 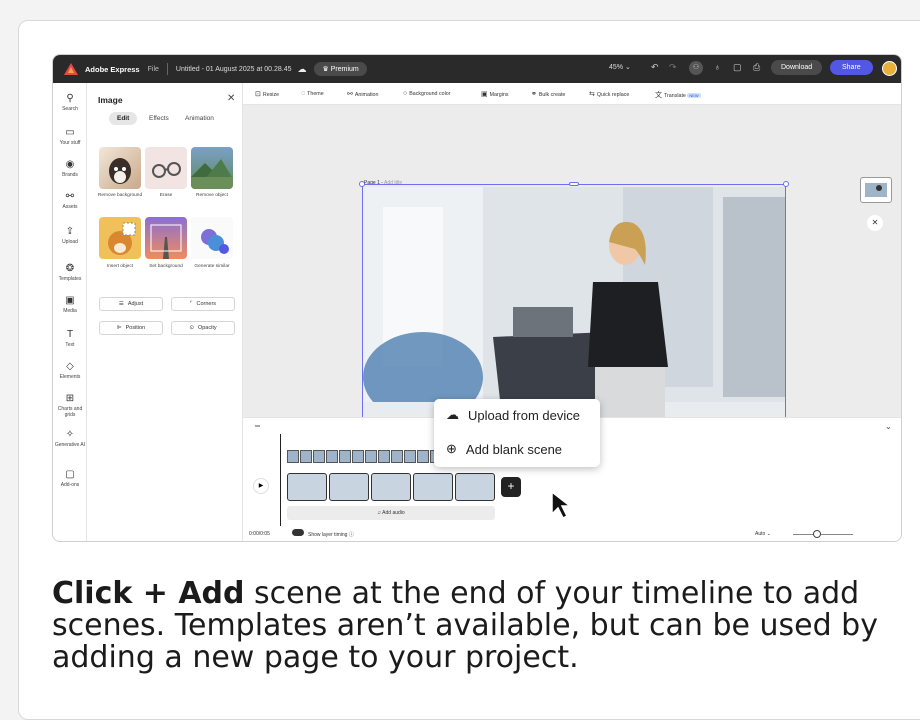 I want to click on quick-replace-tool: ⇆ Quick replace, so click(x=609, y=94).